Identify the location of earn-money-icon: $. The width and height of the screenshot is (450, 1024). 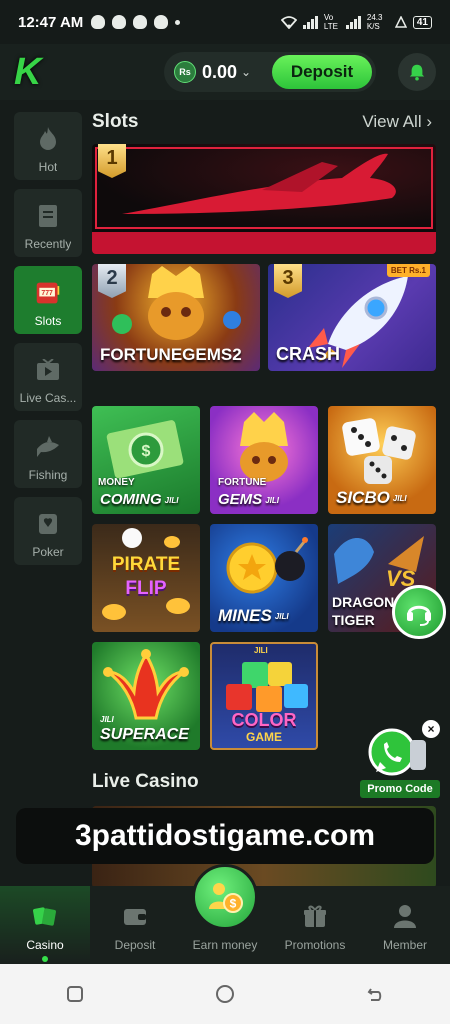
(225, 897).